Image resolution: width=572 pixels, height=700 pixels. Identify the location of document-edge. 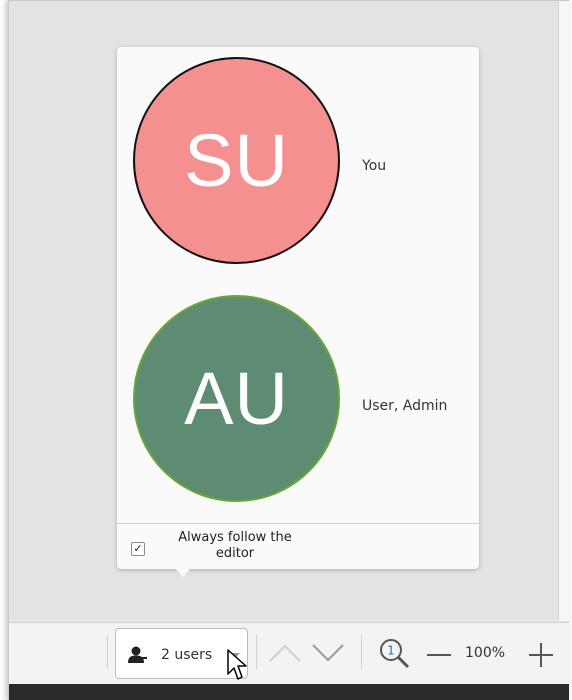
(563, 311).